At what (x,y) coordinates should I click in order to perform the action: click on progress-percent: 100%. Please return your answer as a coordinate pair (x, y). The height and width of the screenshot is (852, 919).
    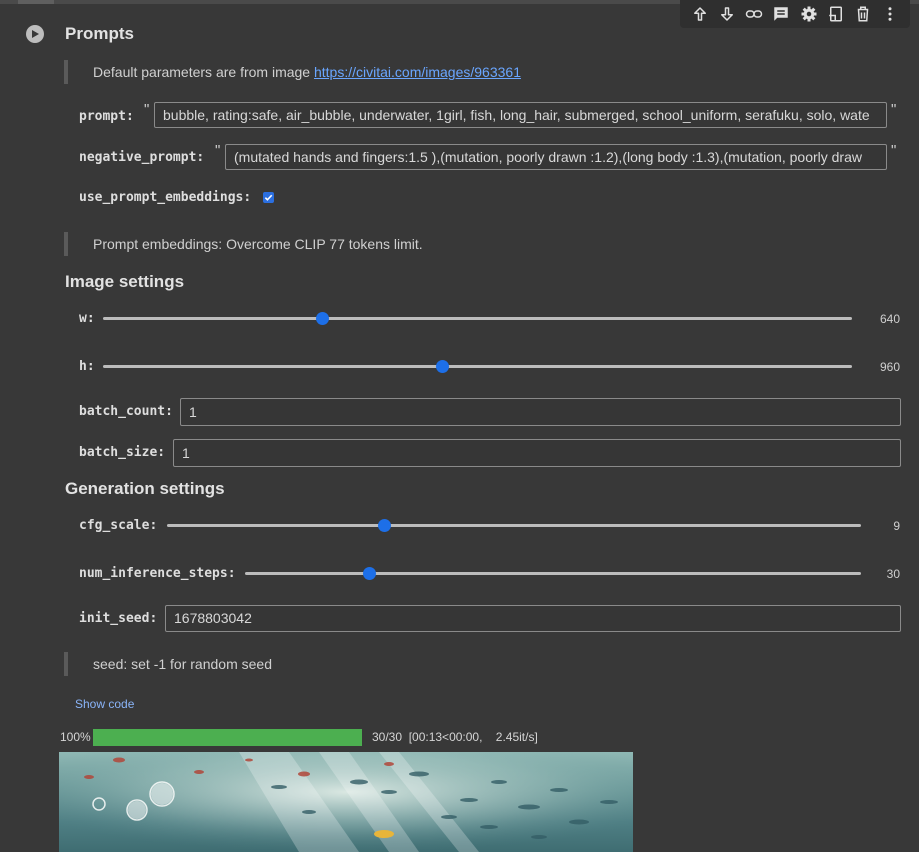
    Looking at the image, I should click on (75, 737).